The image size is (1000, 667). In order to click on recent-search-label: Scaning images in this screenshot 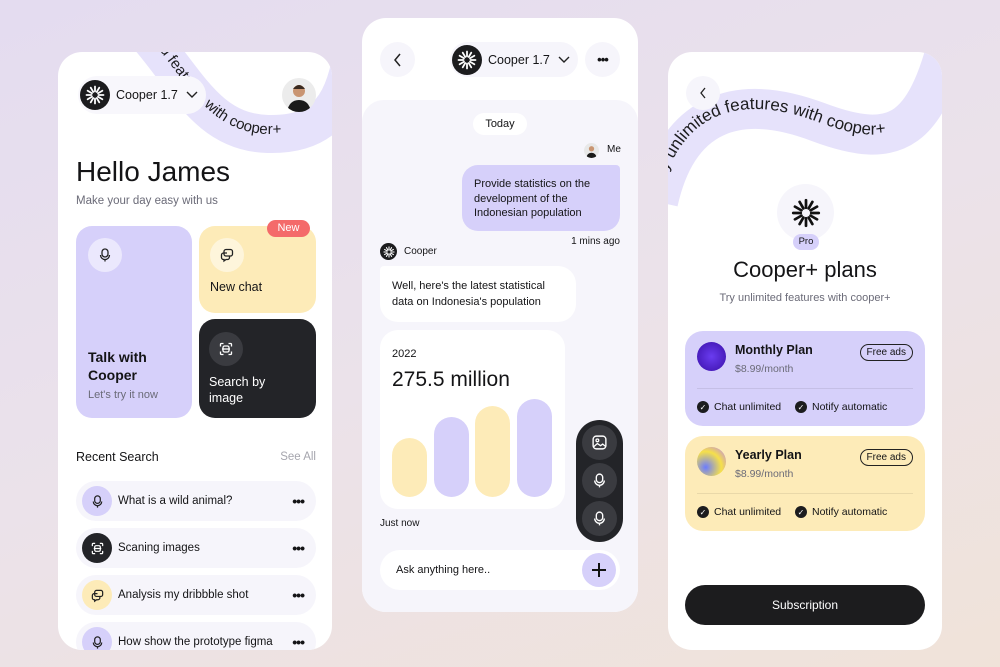, I will do `click(159, 548)`.